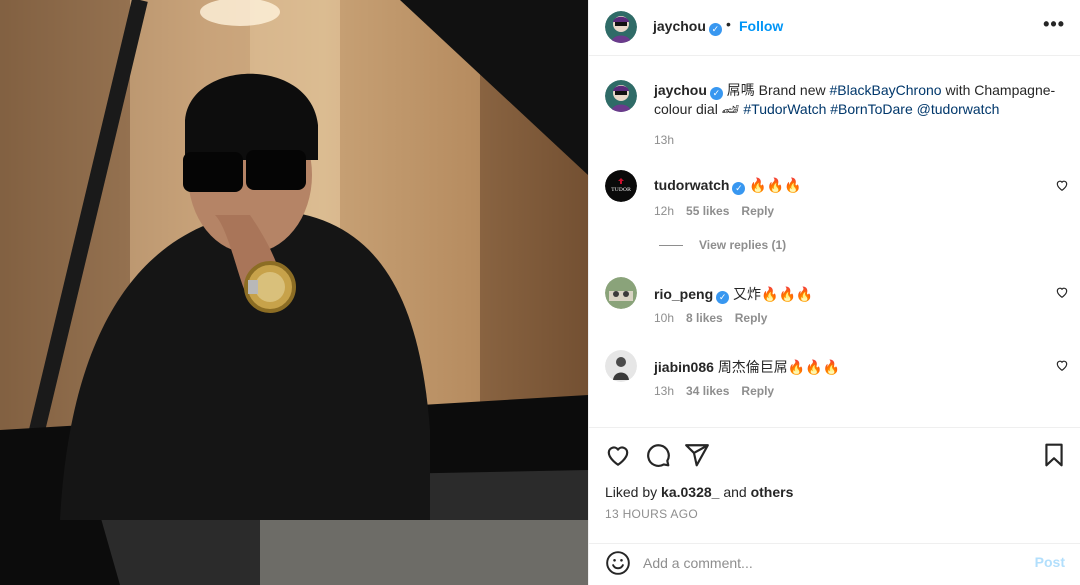  What do you see at coordinates (834, 380) in the screenshot?
I see `comment-item: jiabin086 周杰倫巨屌🔥🔥🔥 13h 34 likes Reply` at bounding box center [834, 380].